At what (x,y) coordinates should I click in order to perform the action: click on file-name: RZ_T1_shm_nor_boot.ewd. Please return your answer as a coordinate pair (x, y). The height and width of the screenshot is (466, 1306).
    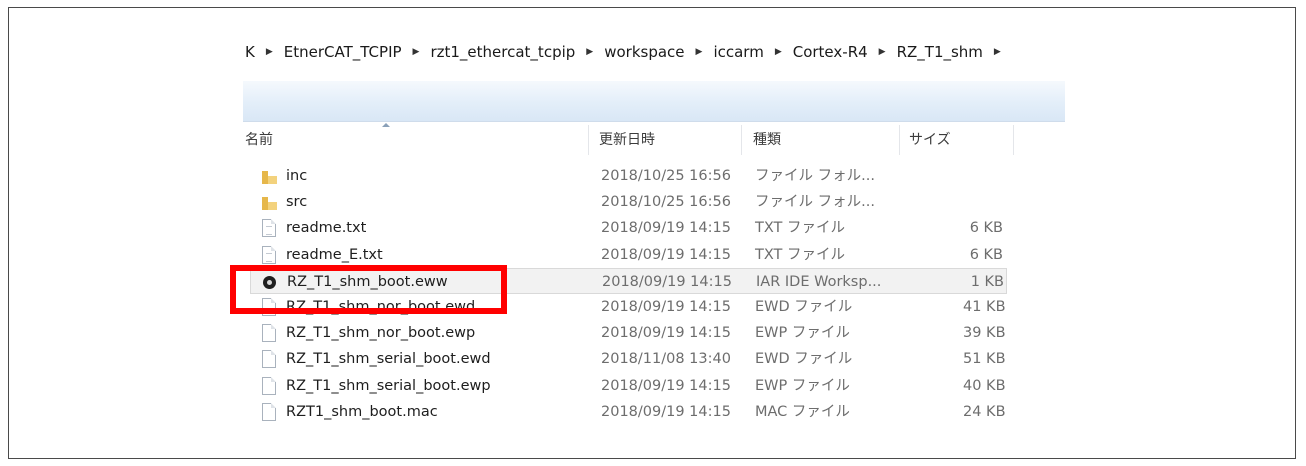
    Looking at the image, I should click on (381, 306).